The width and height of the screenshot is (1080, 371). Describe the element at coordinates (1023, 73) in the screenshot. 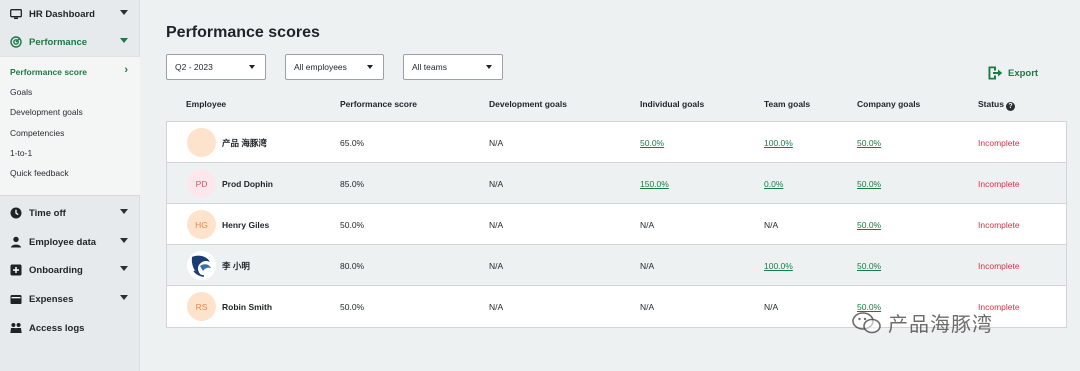

I see `export-label: Export` at that location.